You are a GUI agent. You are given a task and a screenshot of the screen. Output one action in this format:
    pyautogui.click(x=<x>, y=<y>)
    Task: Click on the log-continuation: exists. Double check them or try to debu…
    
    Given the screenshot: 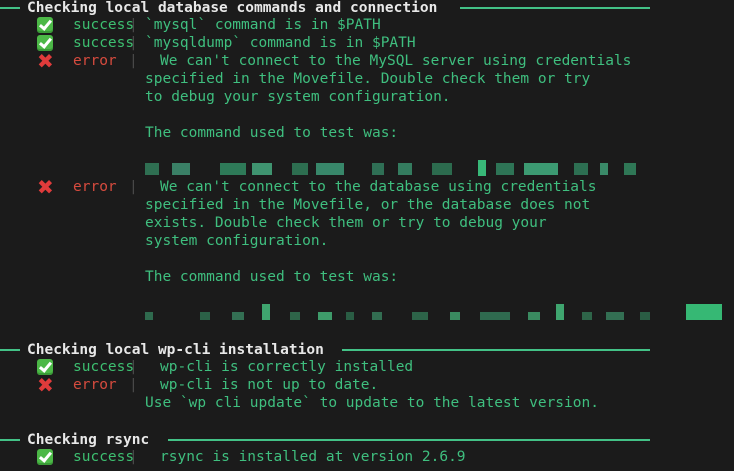 What is the action you would take?
    pyautogui.click(x=367, y=223)
    